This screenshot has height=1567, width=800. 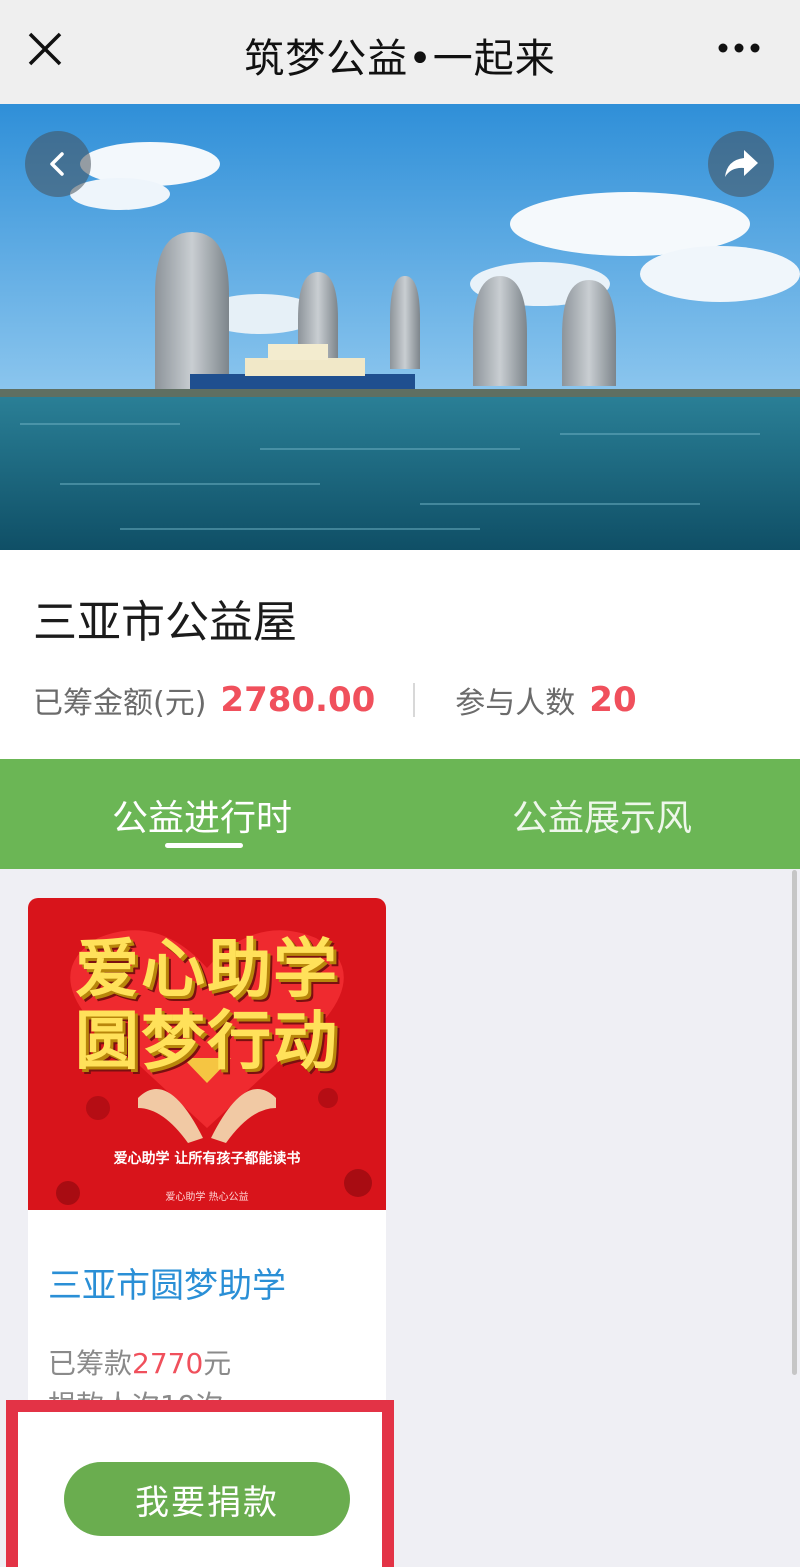 I want to click on raised-label: 已筹金额(元), so click(x=120, y=703).